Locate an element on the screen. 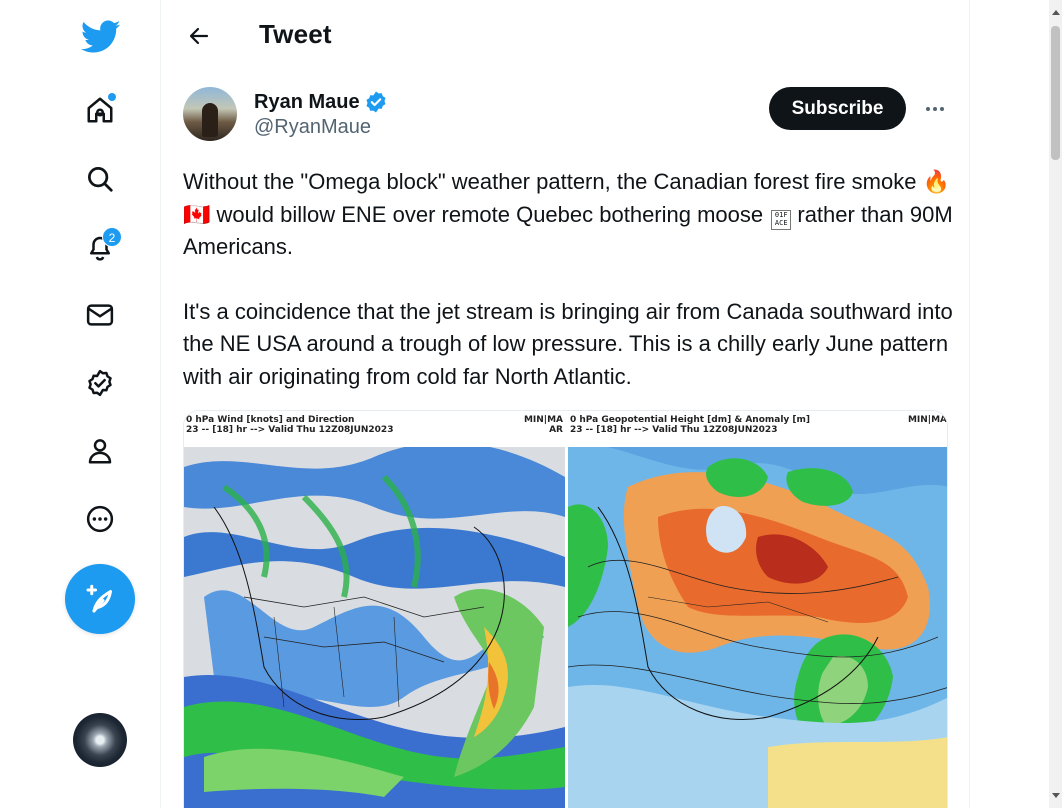 The image size is (1062, 808). twitter-logo-icon is located at coordinates (101, 37).